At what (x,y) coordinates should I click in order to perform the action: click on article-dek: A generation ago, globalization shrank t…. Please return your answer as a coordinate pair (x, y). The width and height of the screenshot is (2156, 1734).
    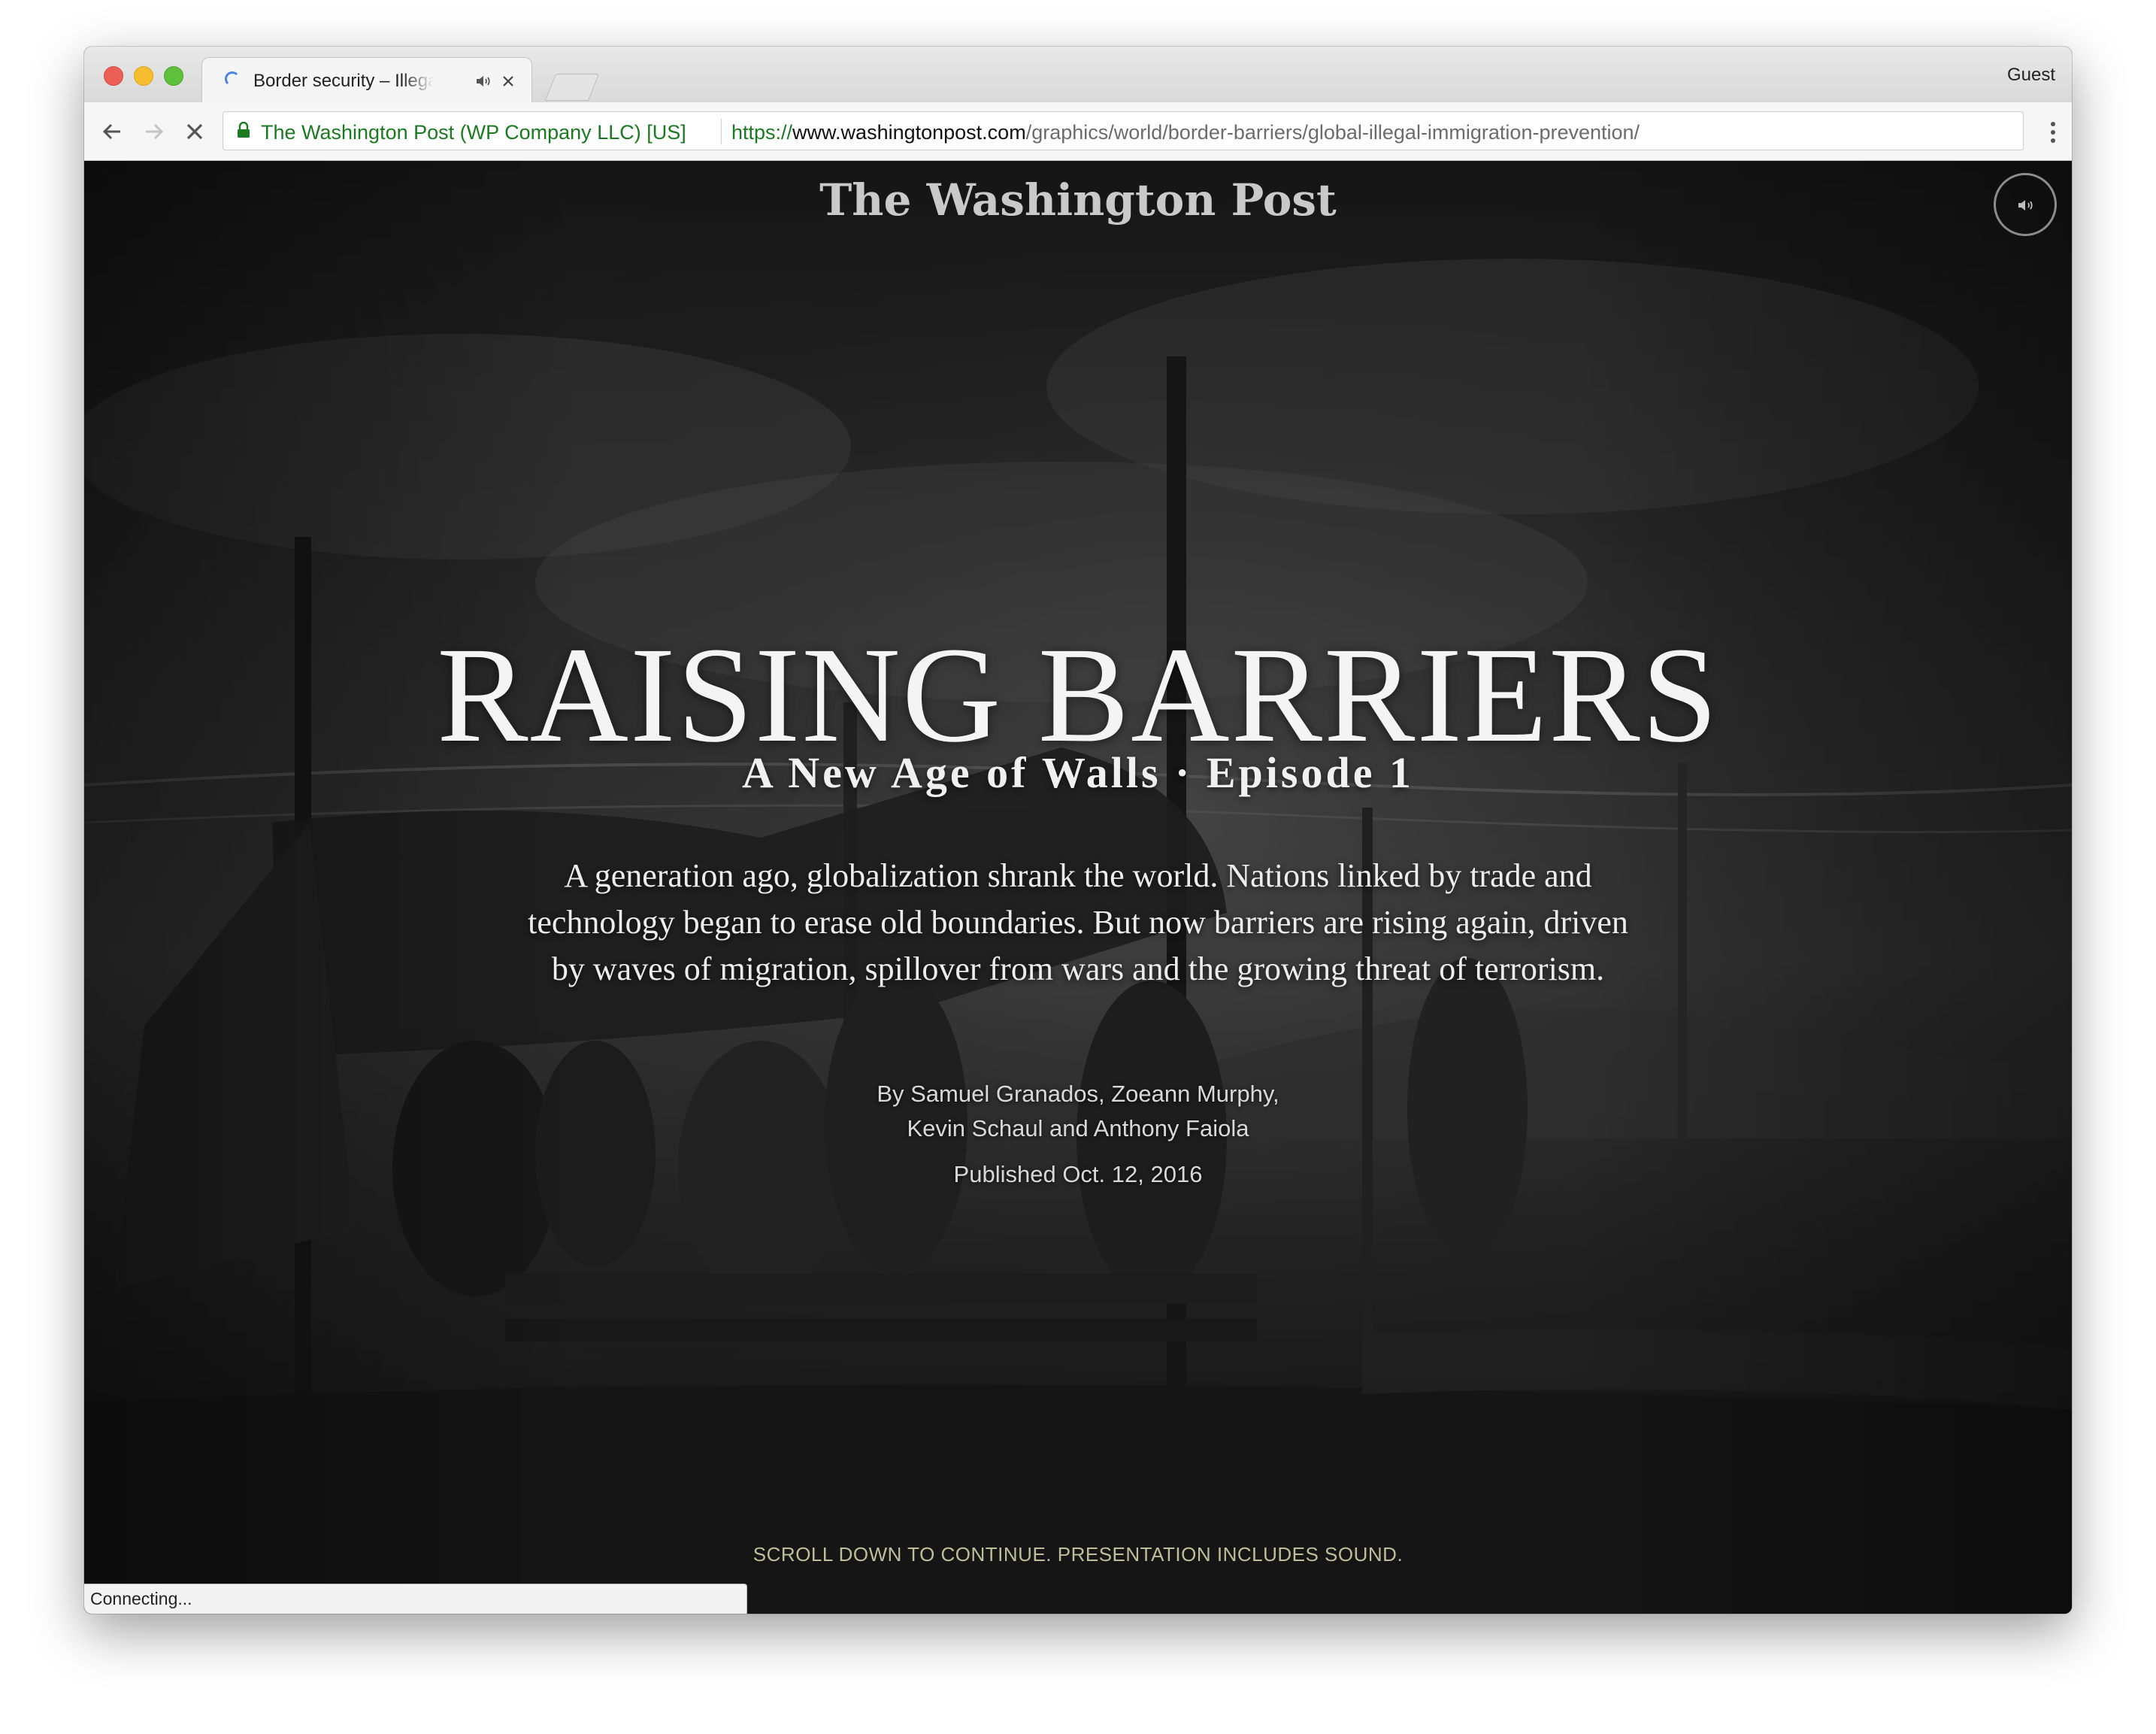
    Looking at the image, I should click on (1078, 923).